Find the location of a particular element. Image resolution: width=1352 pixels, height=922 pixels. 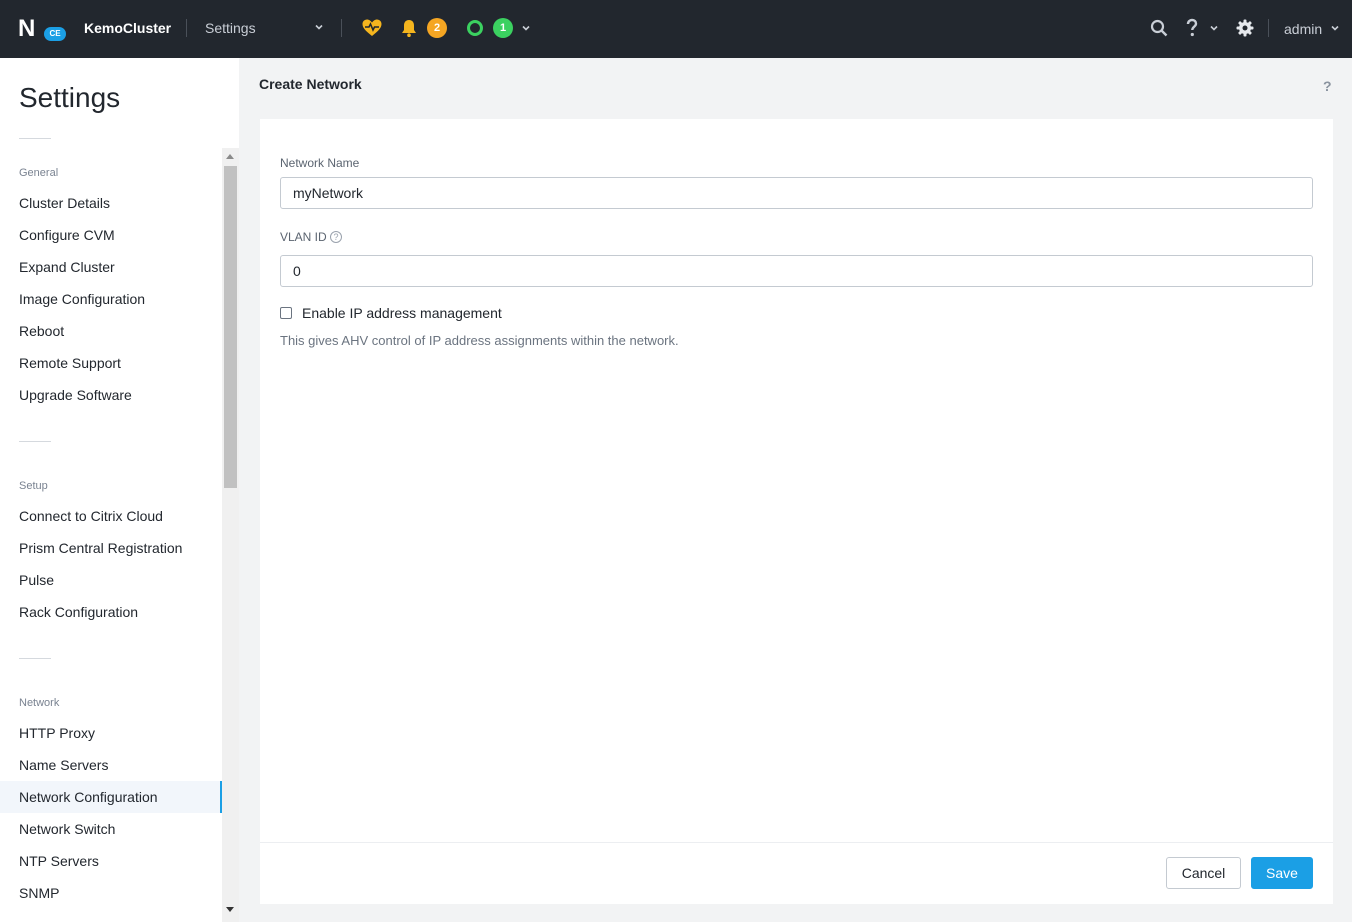

sidebar-section-general: General is located at coordinates (39, 173).